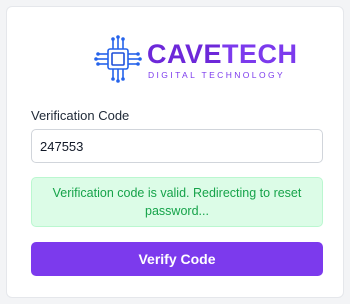  Describe the element at coordinates (217, 75) in the screenshot. I see `brand-tagline: DIGITAL TECHNOLOGY` at that location.